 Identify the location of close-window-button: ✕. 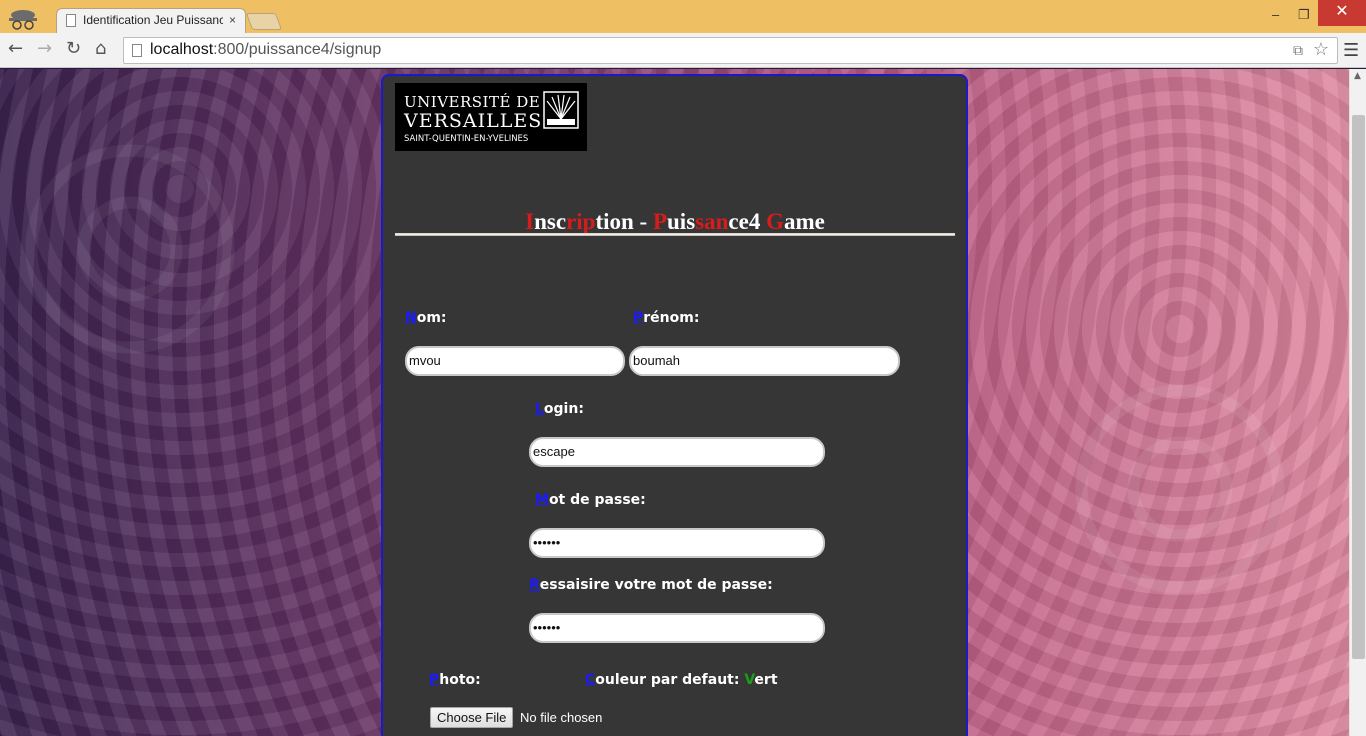
(1342, 13).